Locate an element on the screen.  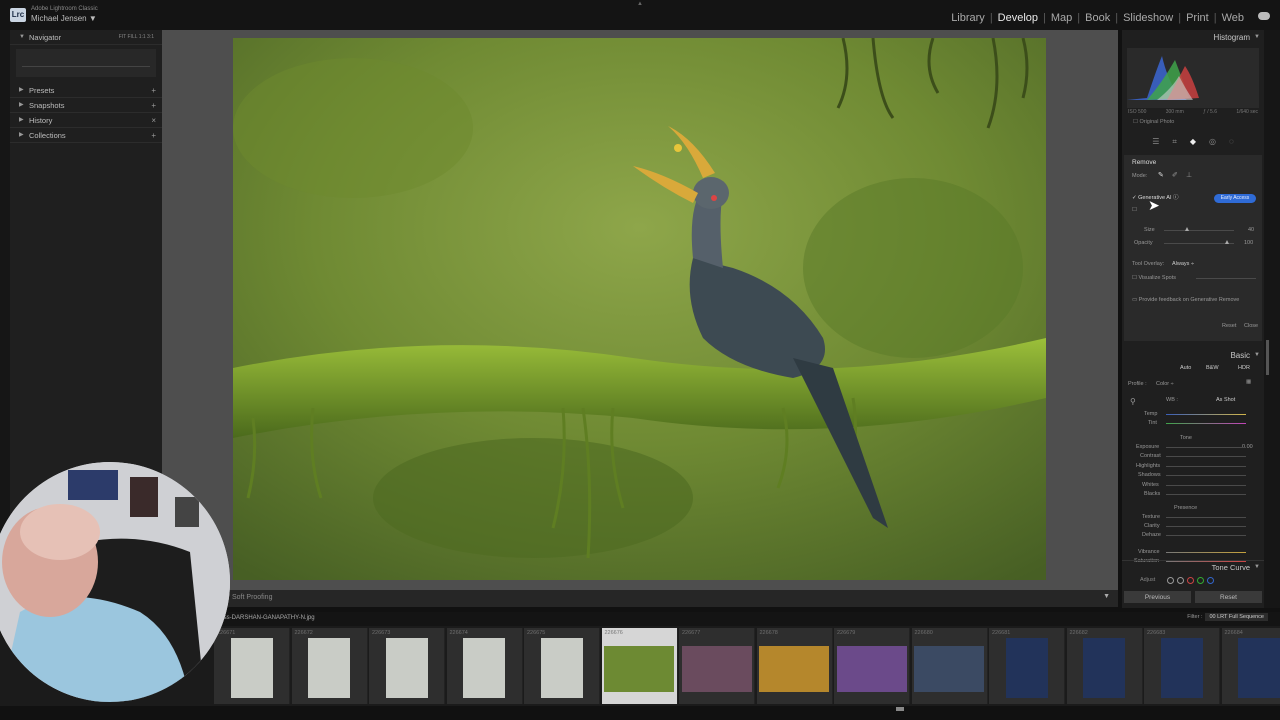
auto-button: Auto is located at coordinates (1185, 368).